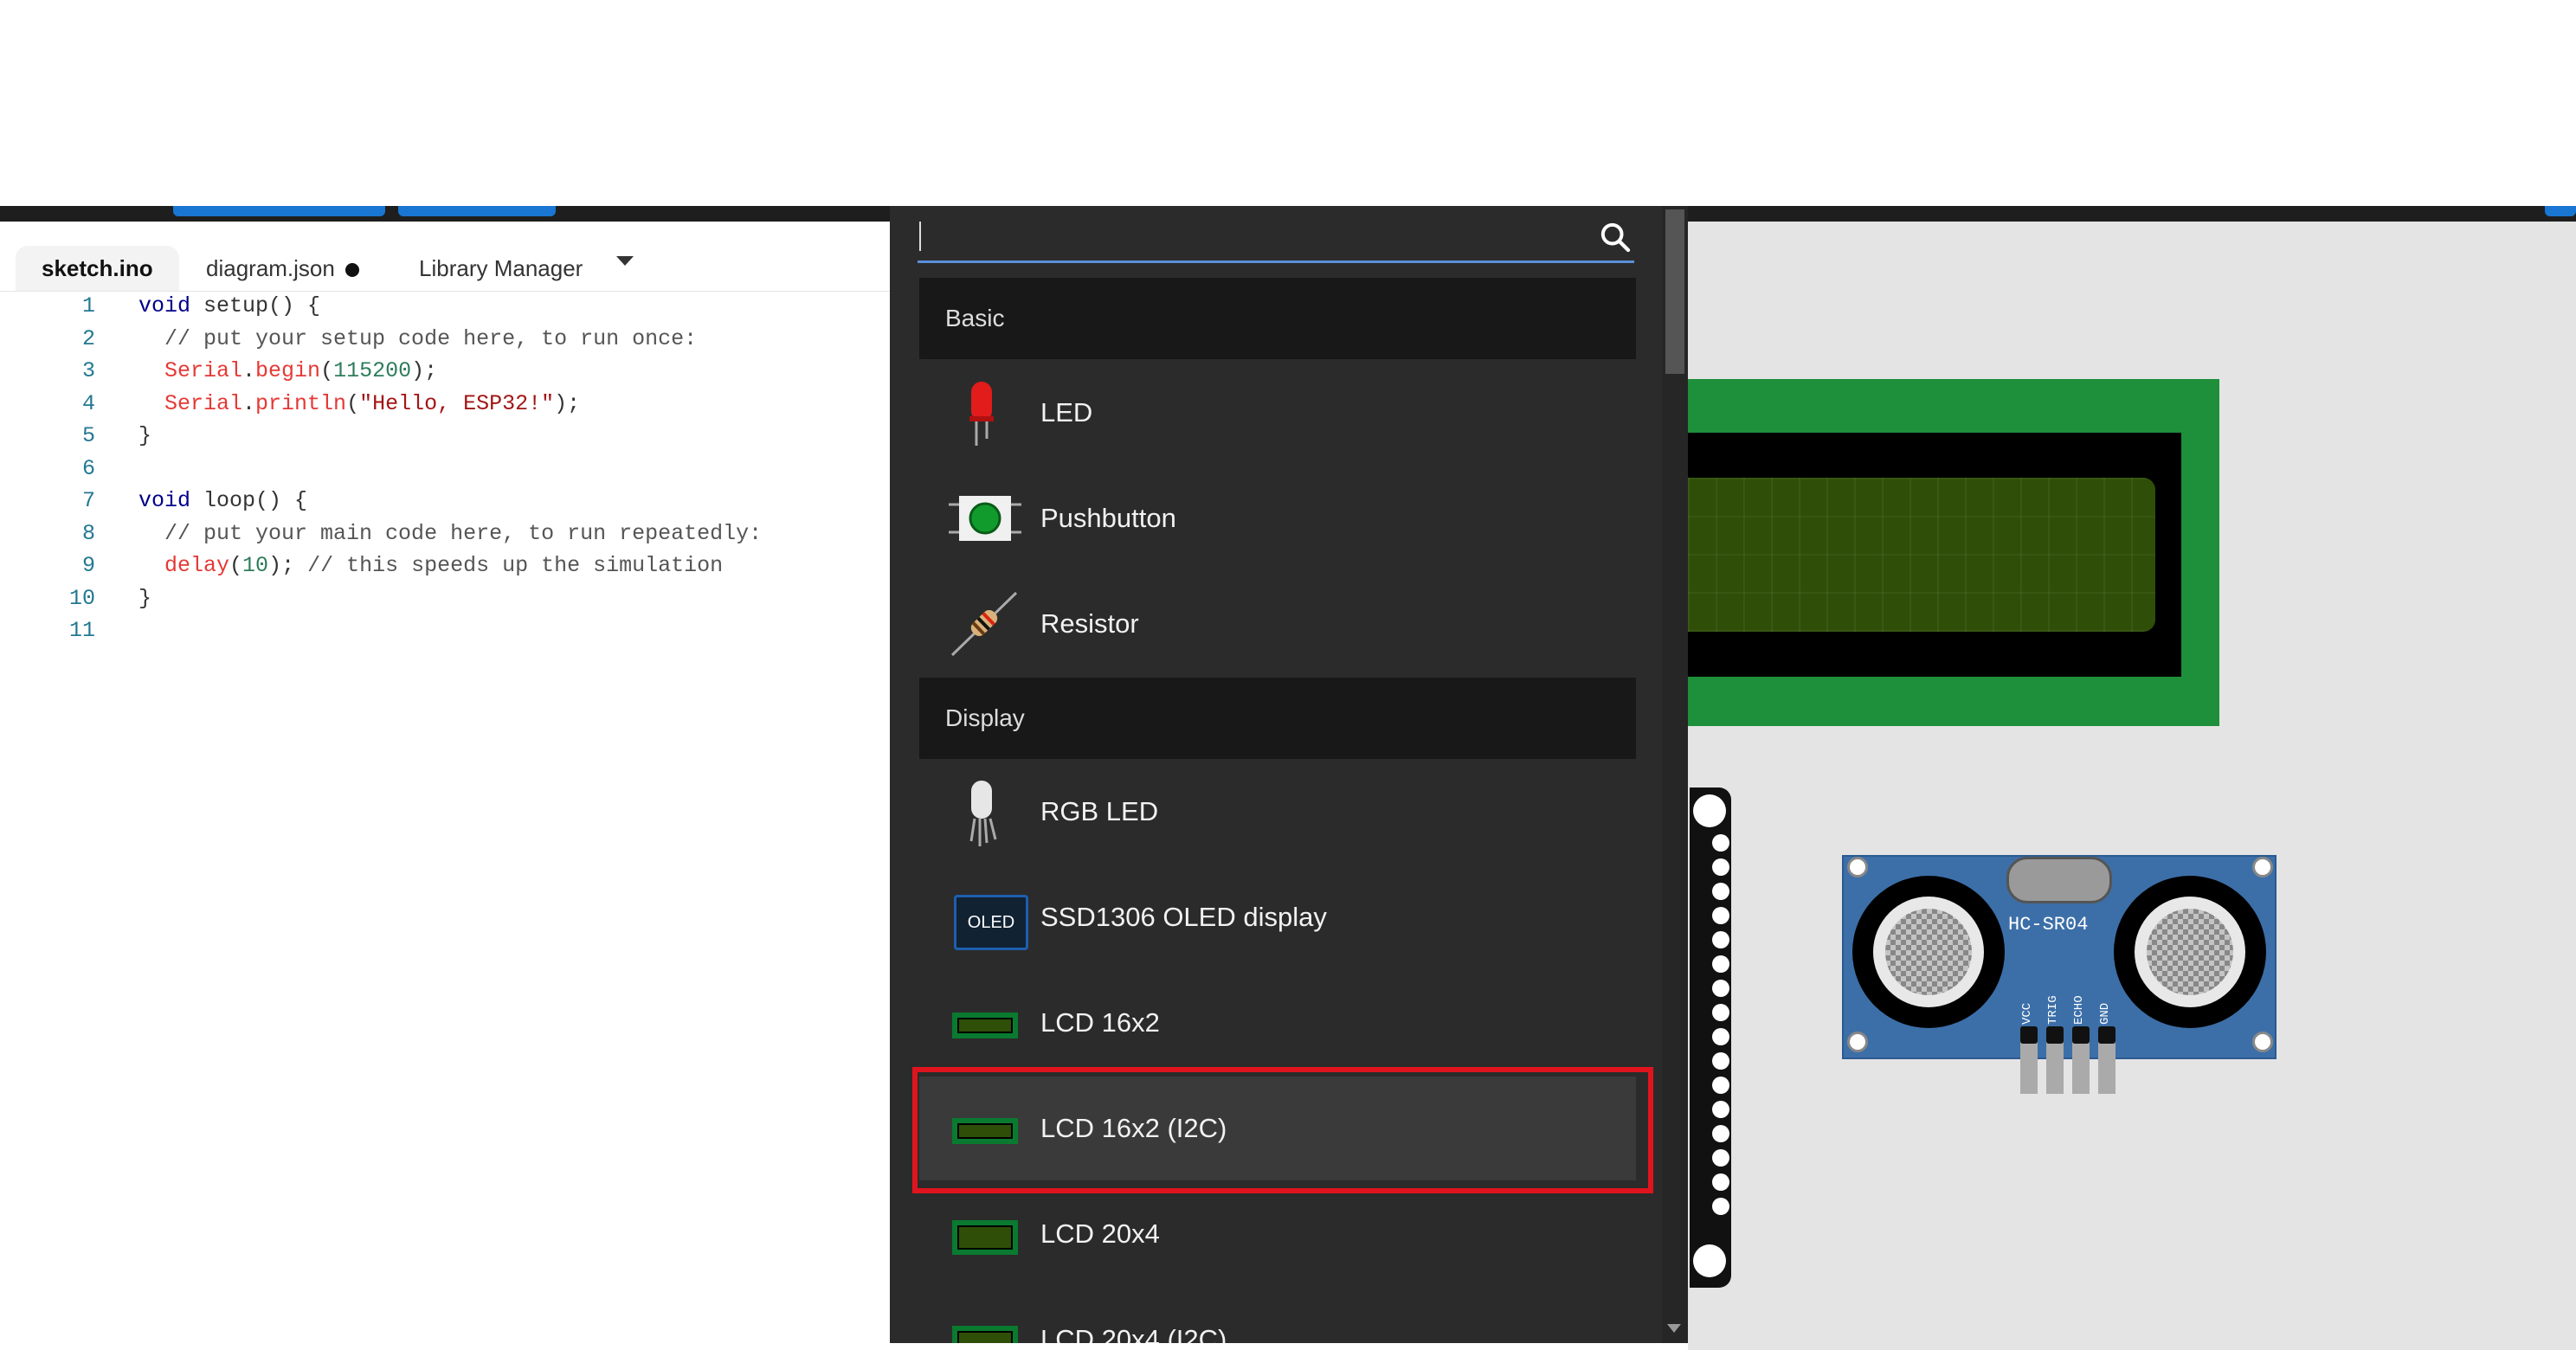 The height and width of the screenshot is (1350, 2576). What do you see at coordinates (1277, 1315) in the screenshot?
I see `part-item-lcd-20x4-i2c: LCD 20x4 (I2C)` at bounding box center [1277, 1315].